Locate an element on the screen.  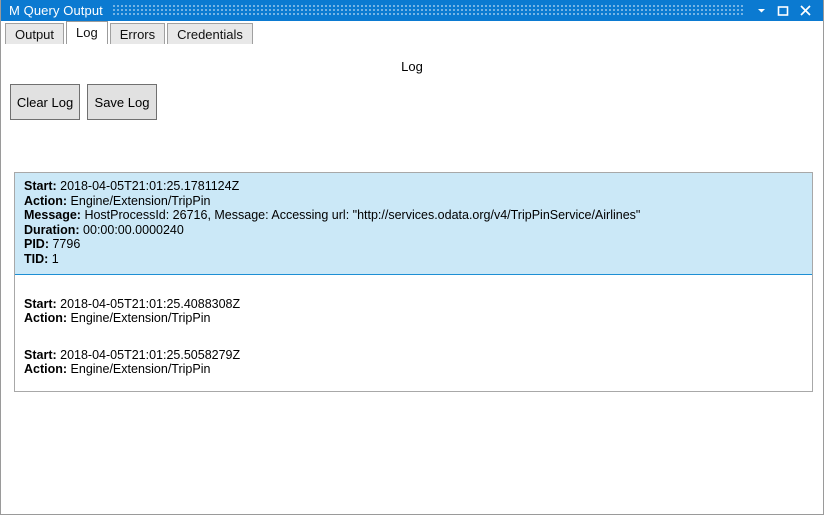
log-line: Start: 2018-04-05T21:01:25.4088308Z is located at coordinates (414, 304).